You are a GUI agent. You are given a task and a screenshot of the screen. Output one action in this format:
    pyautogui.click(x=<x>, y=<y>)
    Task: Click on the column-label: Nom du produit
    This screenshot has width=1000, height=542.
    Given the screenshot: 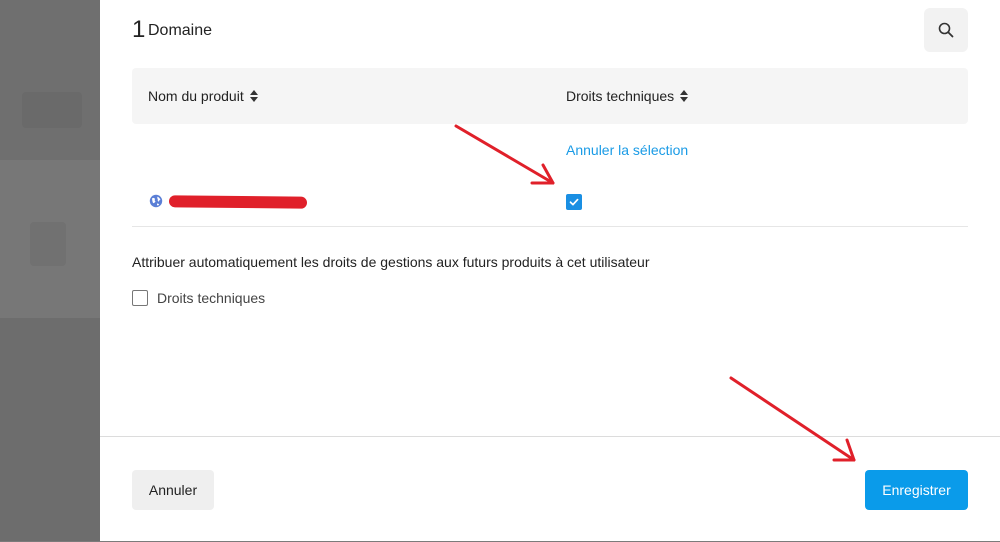 What is the action you would take?
    pyautogui.click(x=196, y=96)
    